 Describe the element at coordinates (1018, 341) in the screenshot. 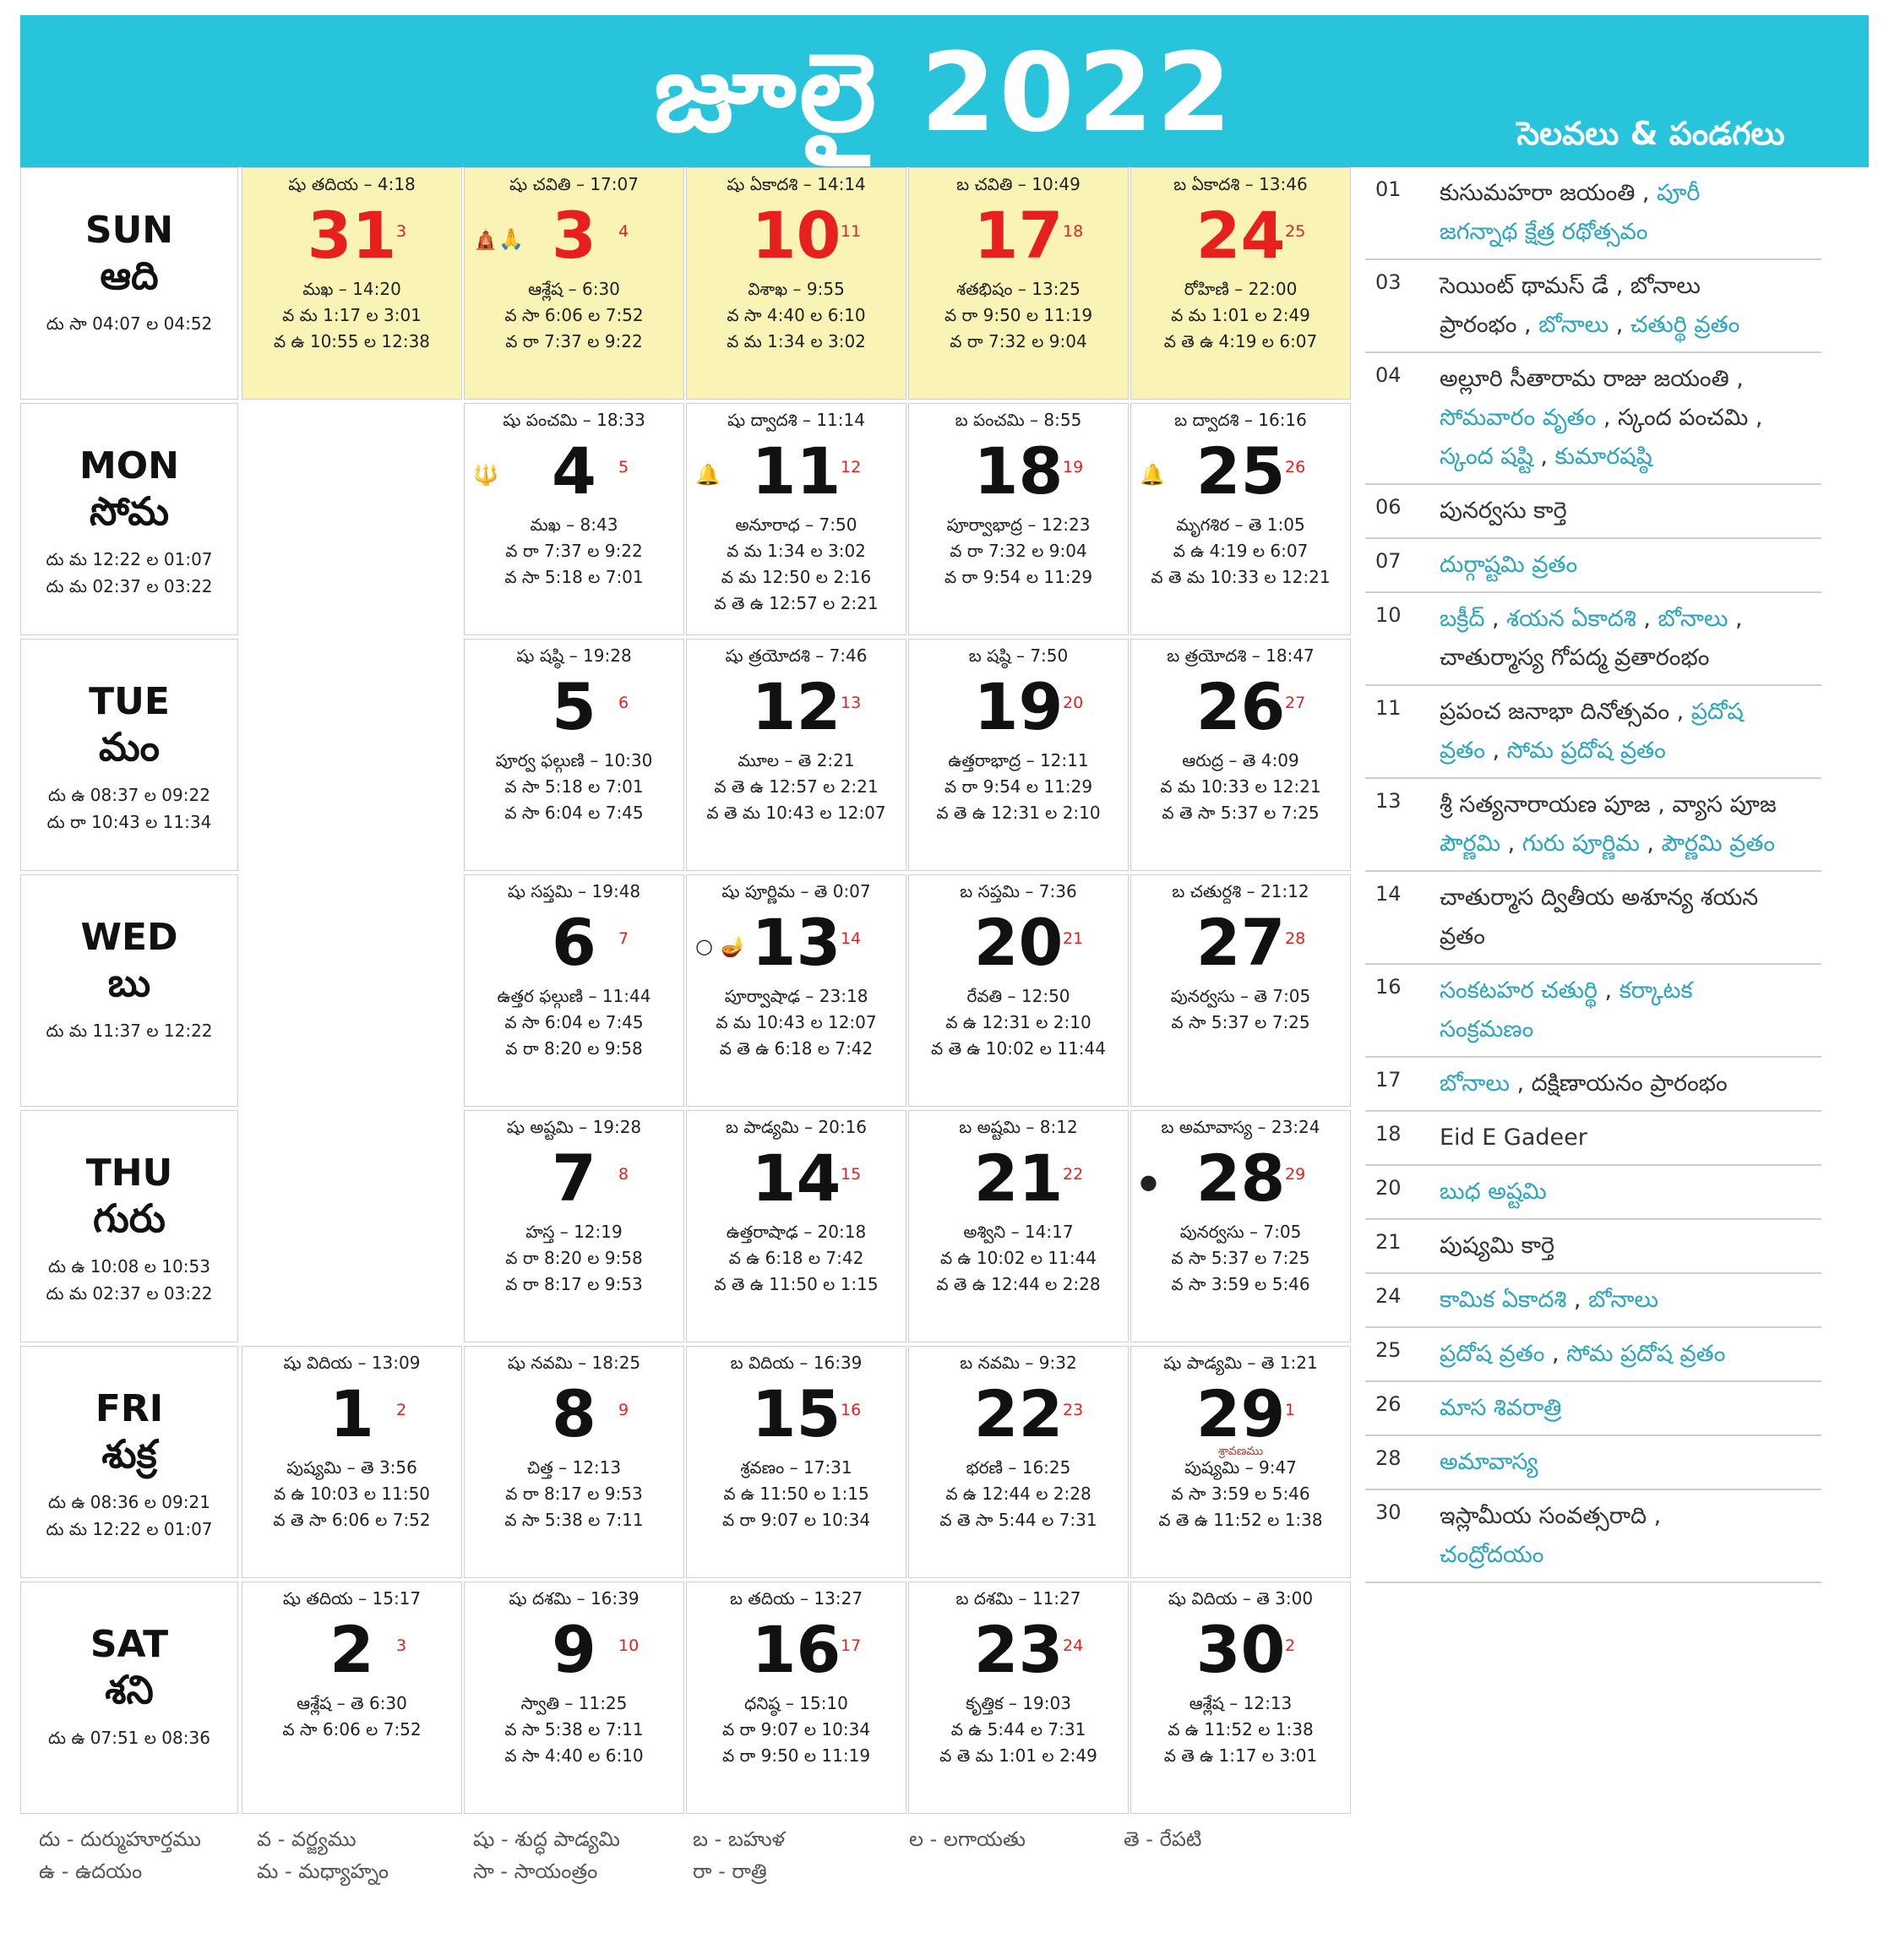

I see `cell-detail-line: వ రా 7:32 ల 9:04` at that location.